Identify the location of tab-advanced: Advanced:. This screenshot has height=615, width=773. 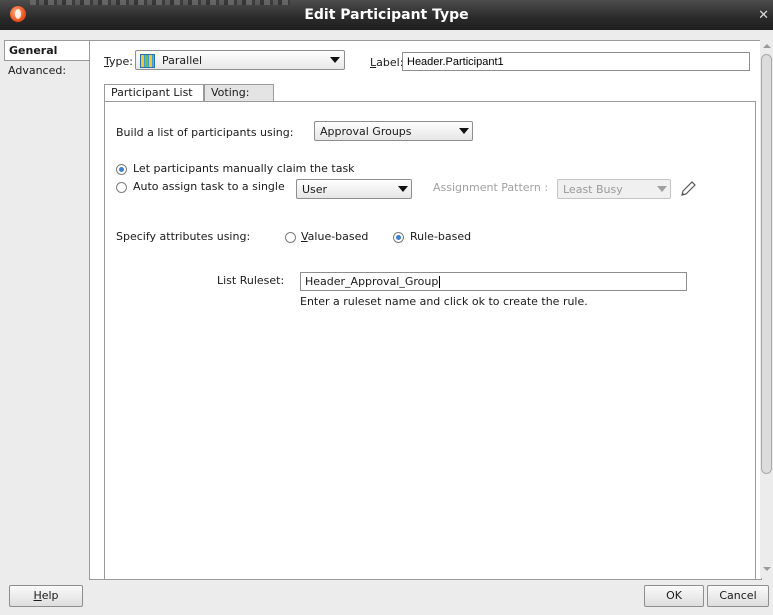
(44, 70).